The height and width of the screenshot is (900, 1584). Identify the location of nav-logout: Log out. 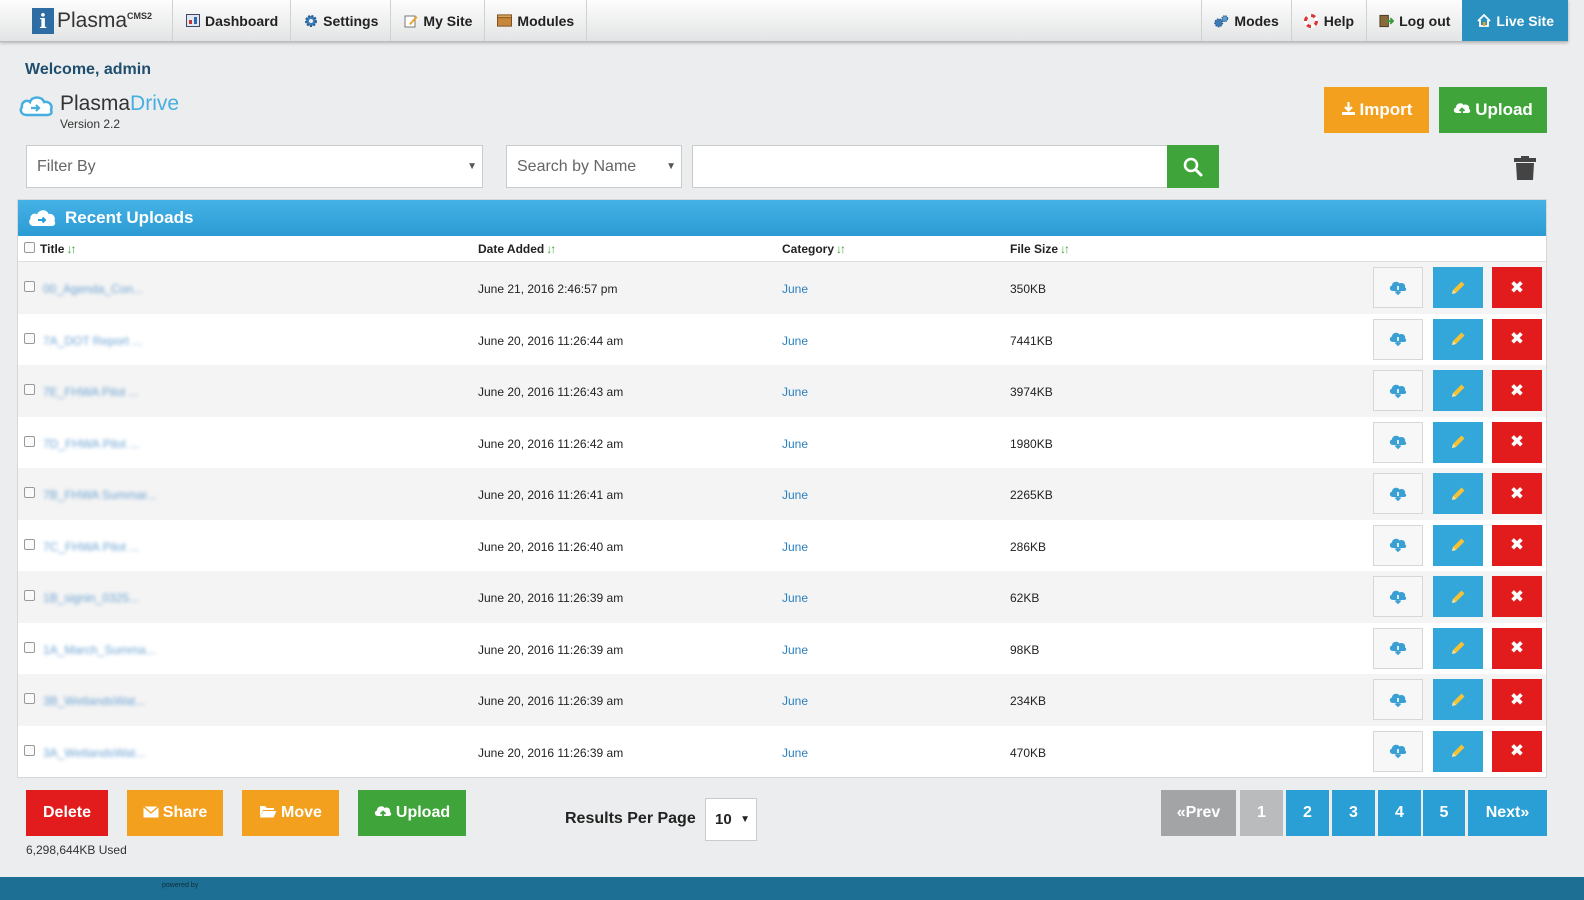
(1414, 20).